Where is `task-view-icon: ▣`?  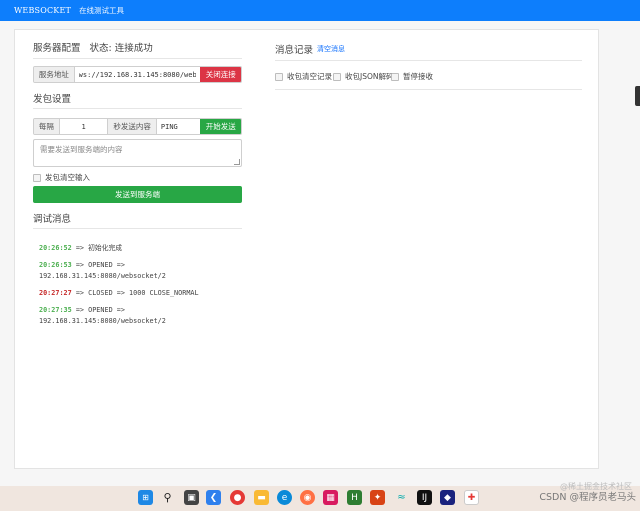
task-view-icon: ▣ is located at coordinates (191, 497).